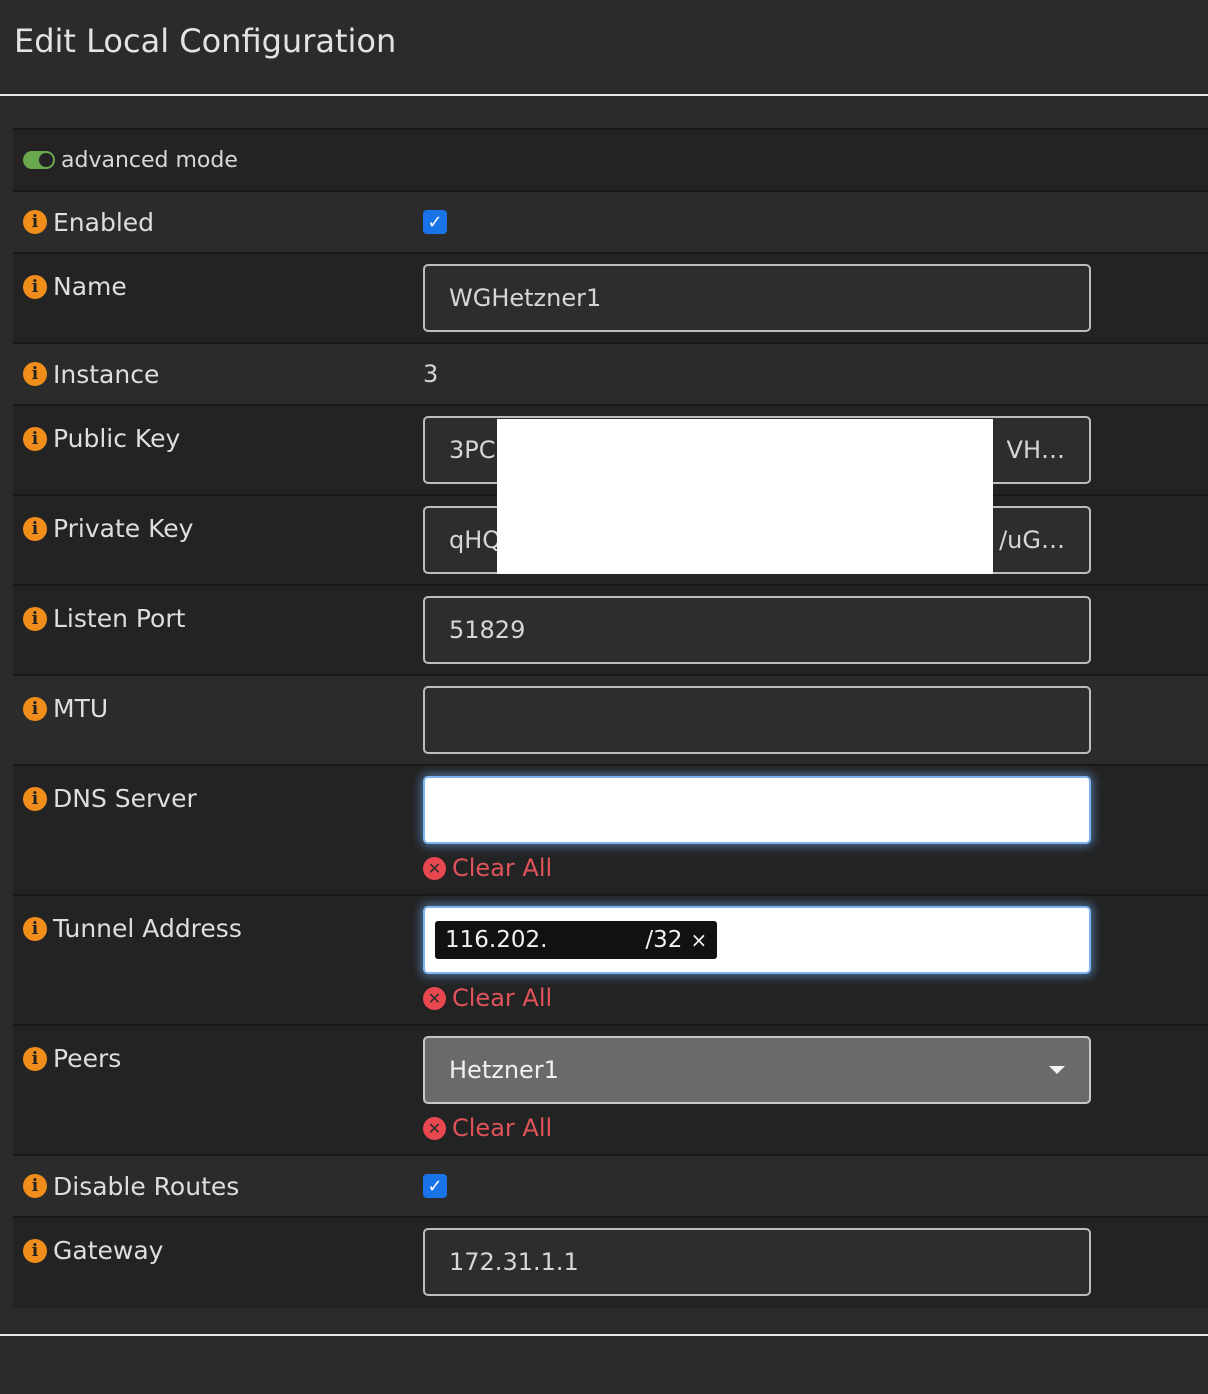  What do you see at coordinates (205, 41) in the screenshot?
I see `page-title: Edit Local Configuration` at bounding box center [205, 41].